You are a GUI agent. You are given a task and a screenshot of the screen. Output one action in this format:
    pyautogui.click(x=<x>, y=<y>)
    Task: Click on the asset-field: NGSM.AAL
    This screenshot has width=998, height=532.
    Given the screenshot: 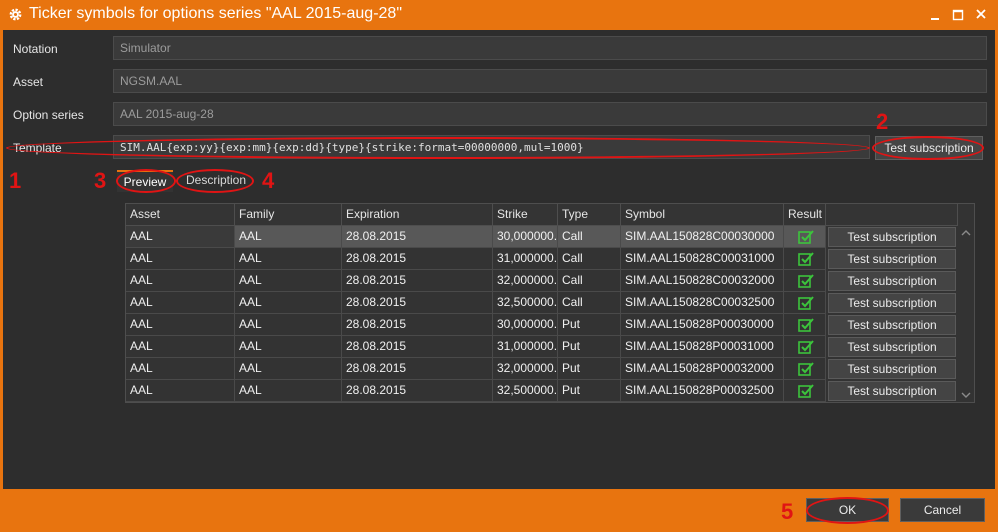 What is the action you would take?
    pyautogui.click(x=550, y=81)
    